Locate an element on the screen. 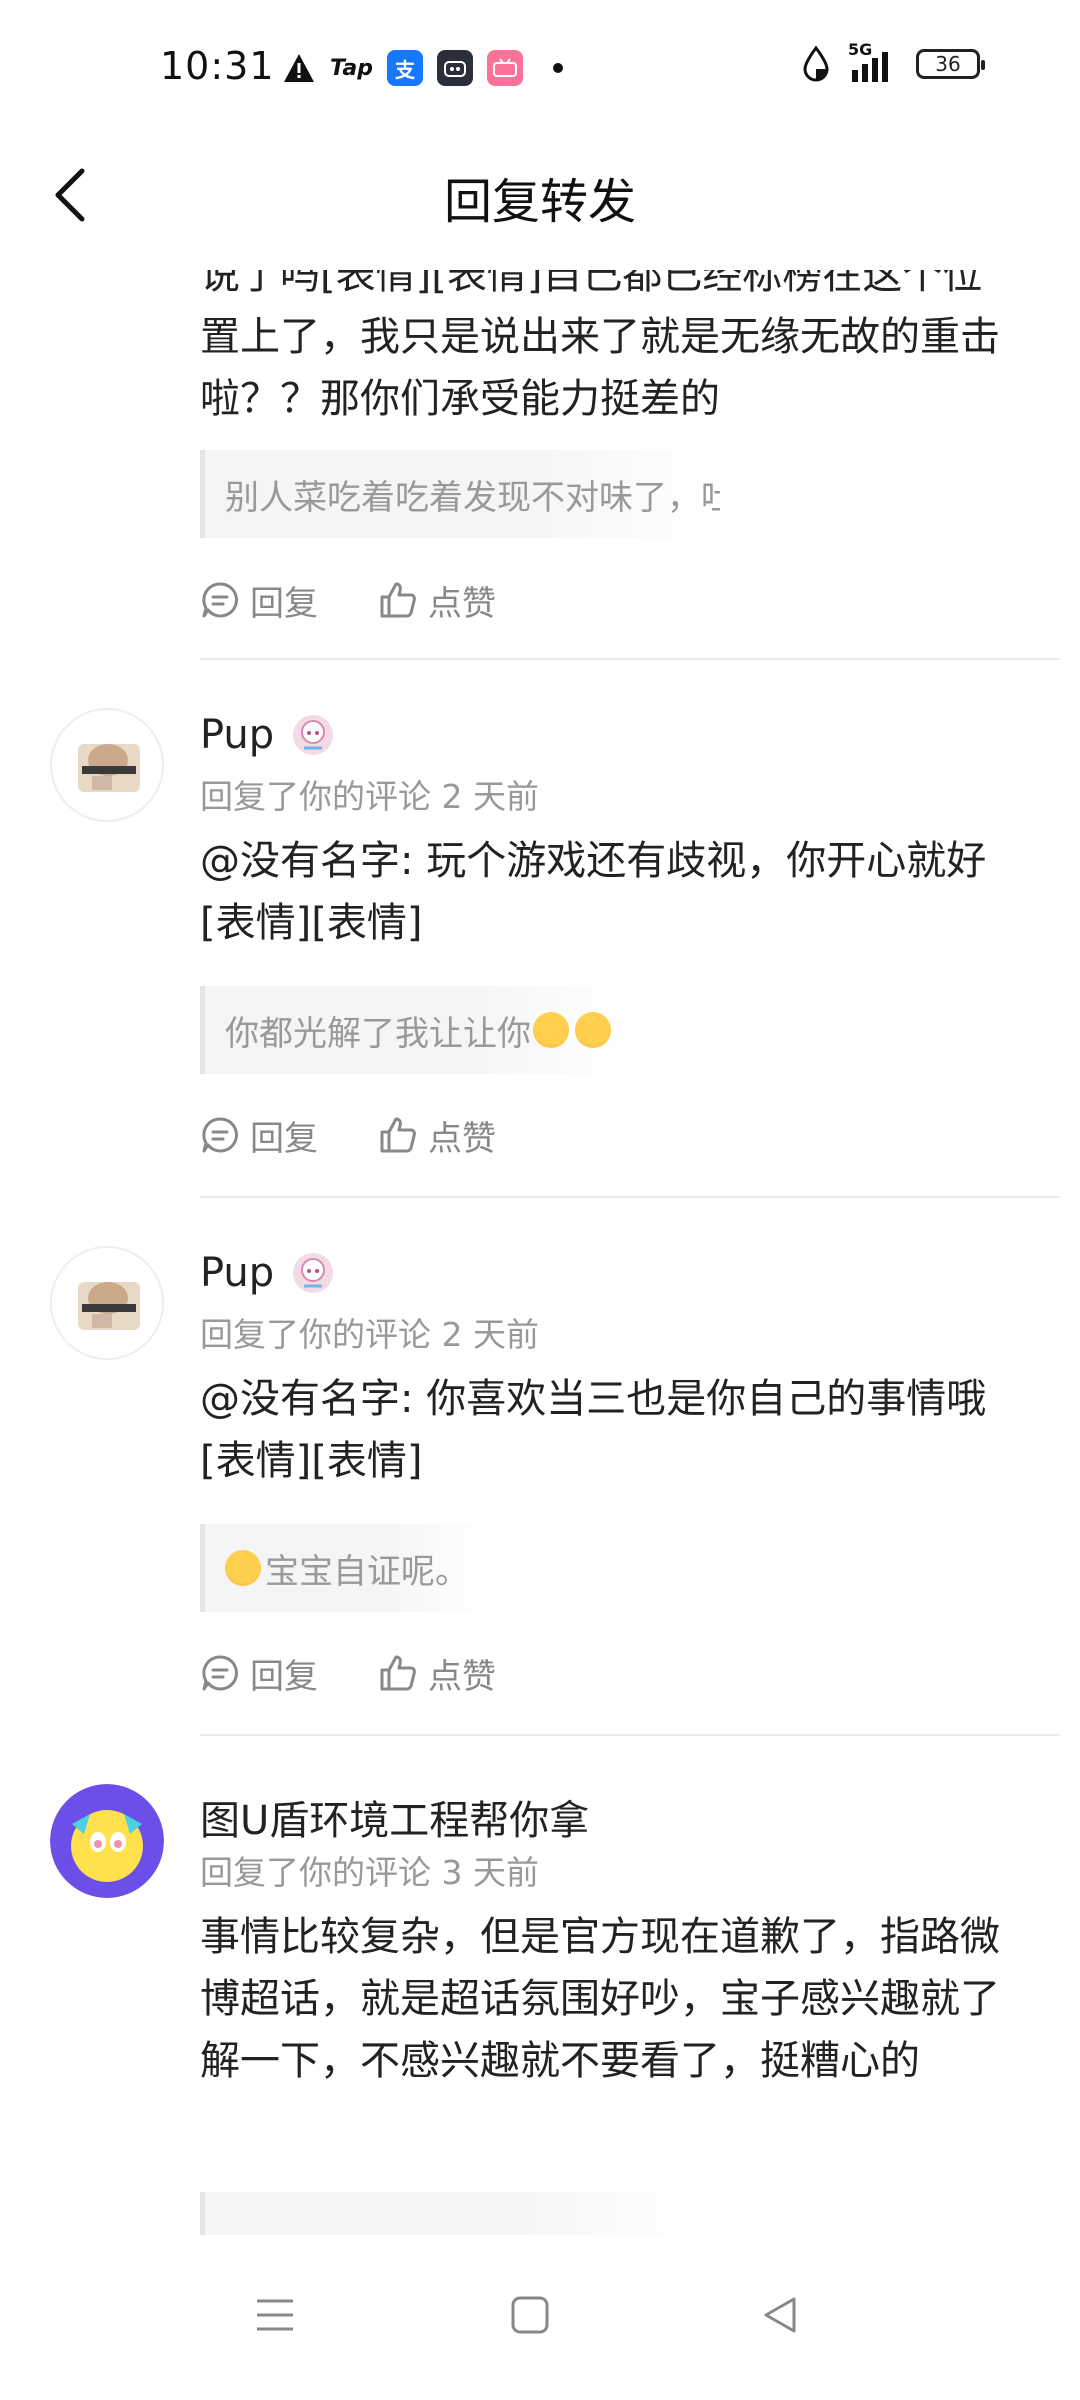  more-notifications-icon is located at coordinates (558, 68).